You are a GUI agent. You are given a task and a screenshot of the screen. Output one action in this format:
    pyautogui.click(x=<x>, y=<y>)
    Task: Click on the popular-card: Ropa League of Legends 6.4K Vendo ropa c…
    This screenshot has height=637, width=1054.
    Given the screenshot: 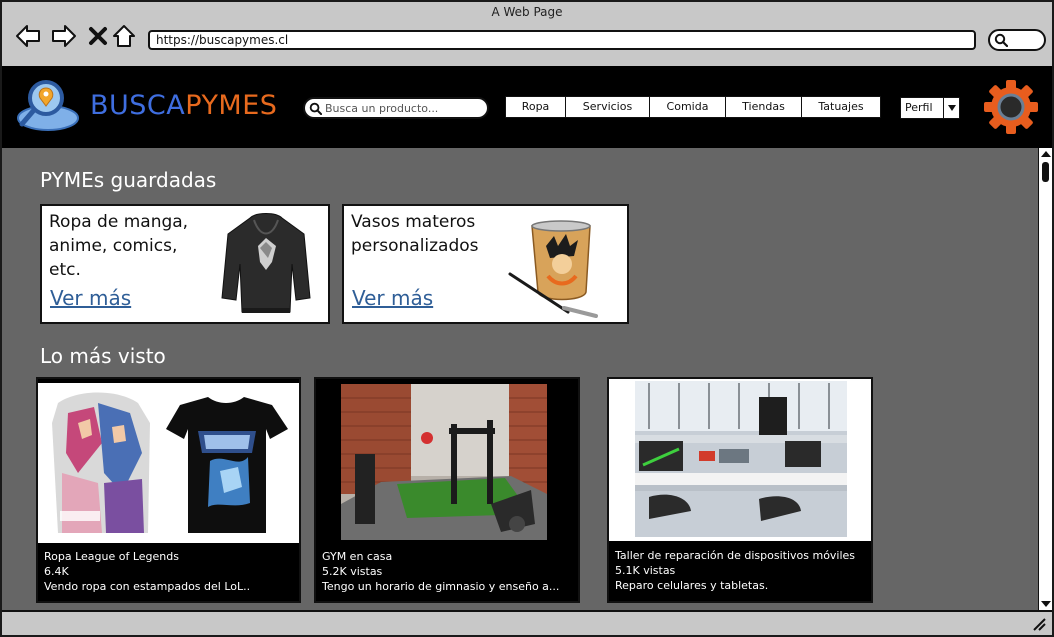 What is the action you would take?
    pyautogui.click(x=168, y=490)
    